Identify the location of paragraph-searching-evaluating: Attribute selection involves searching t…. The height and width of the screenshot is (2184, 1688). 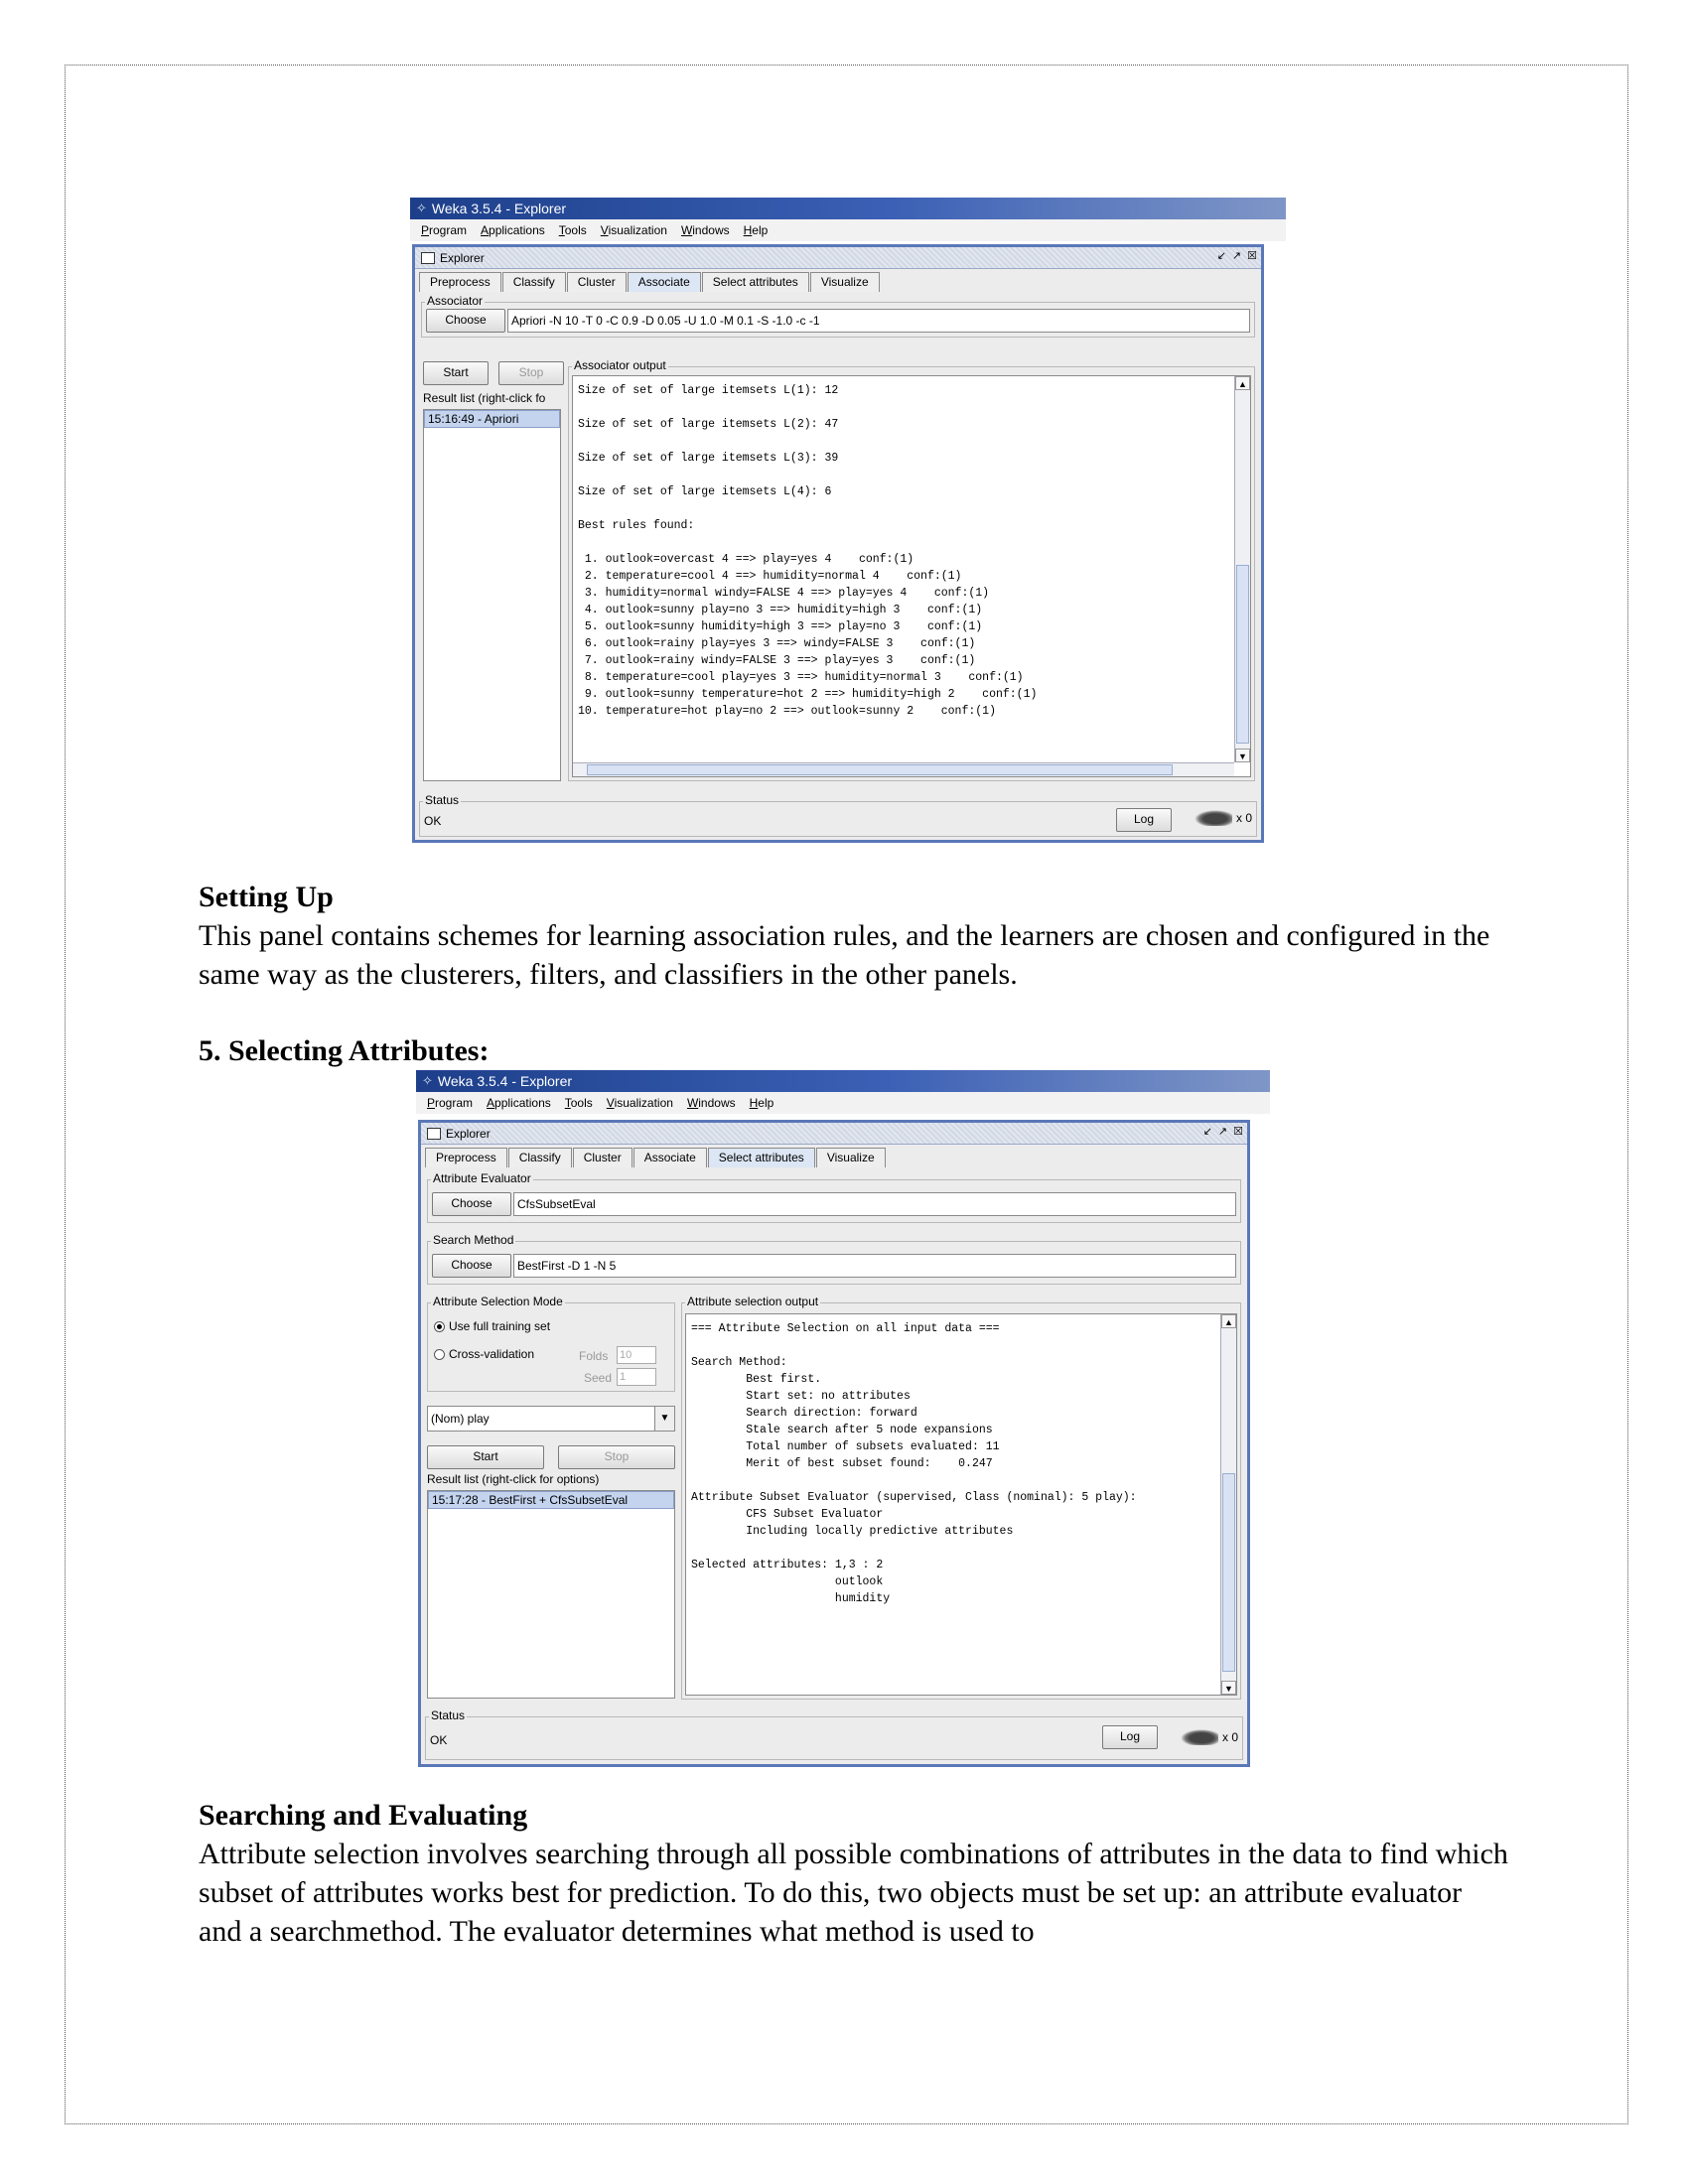
(853, 1893).